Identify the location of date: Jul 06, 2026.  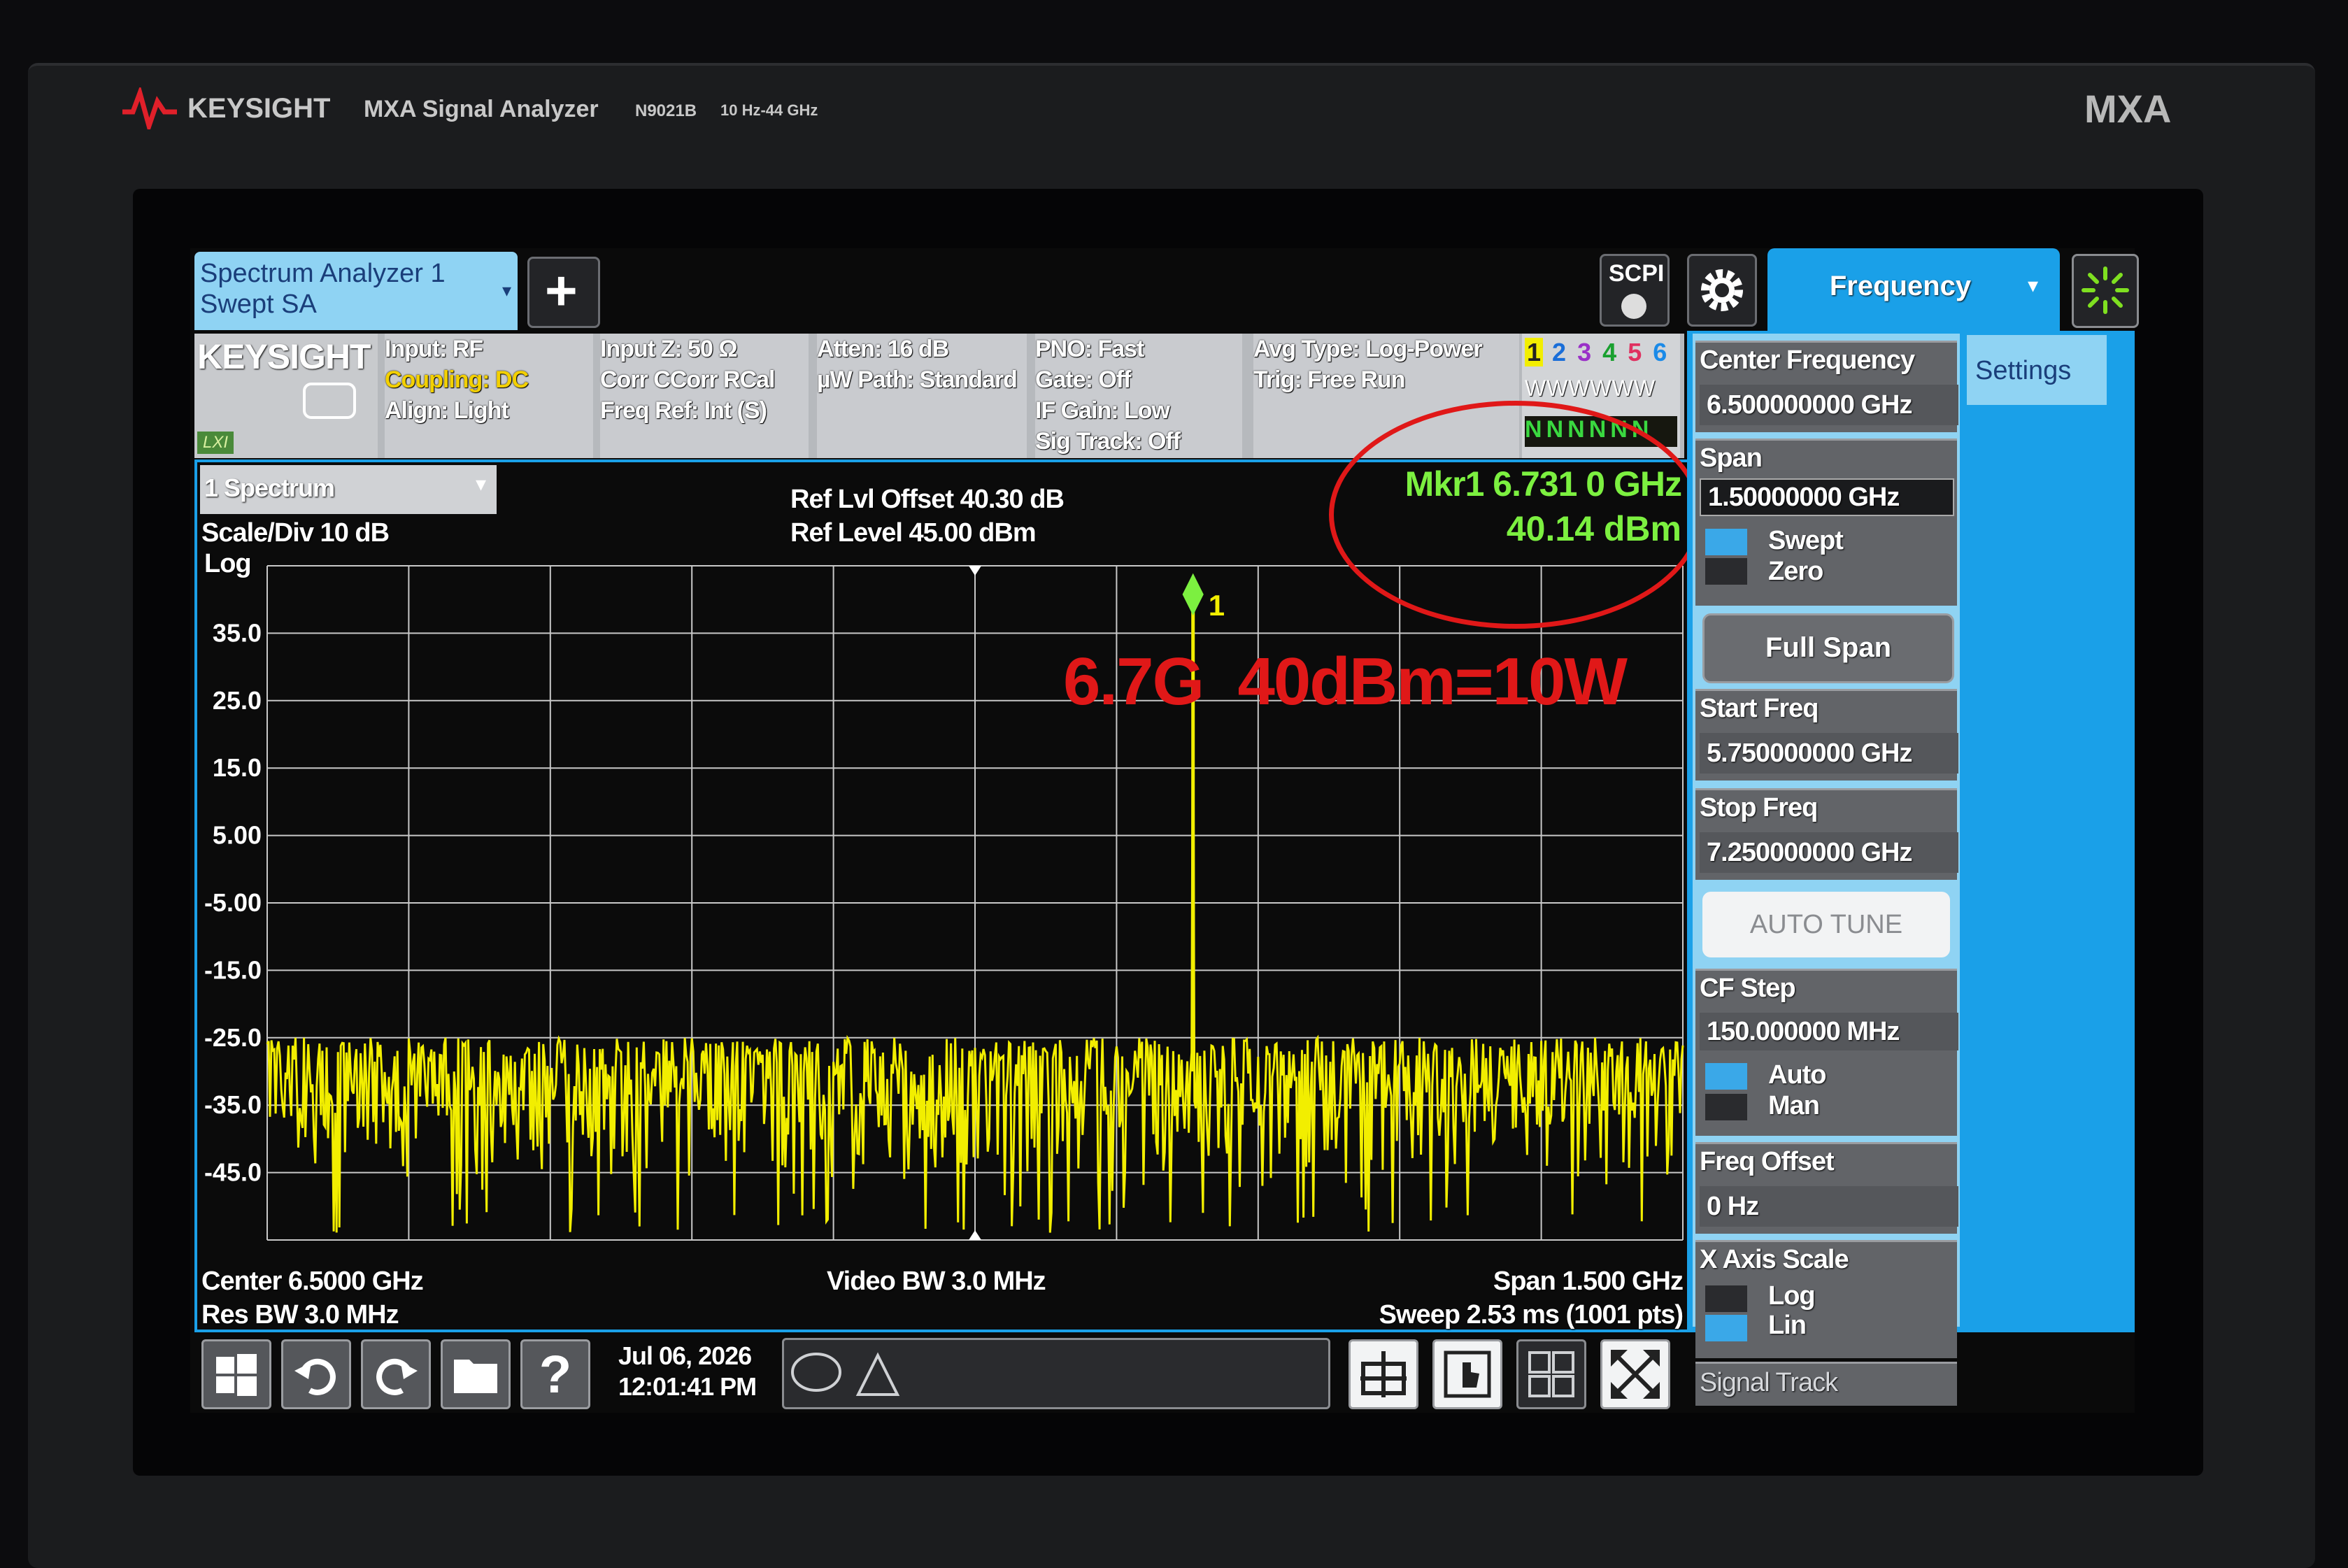
(685, 1355).